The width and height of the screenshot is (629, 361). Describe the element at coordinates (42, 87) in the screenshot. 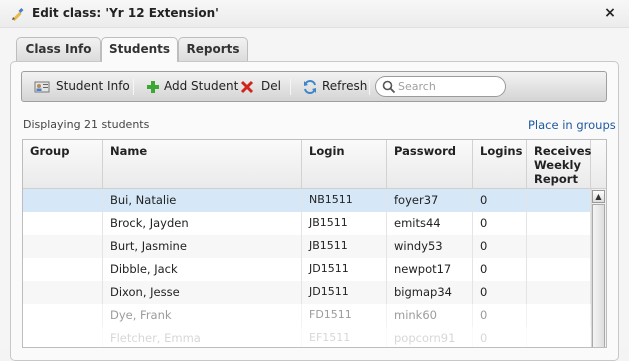

I see `student-card-icon` at that location.